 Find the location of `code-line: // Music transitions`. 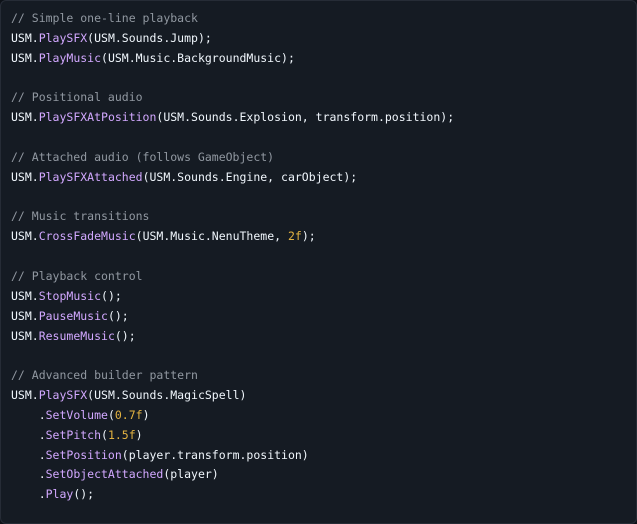

code-line: // Music transitions is located at coordinates (323, 217).